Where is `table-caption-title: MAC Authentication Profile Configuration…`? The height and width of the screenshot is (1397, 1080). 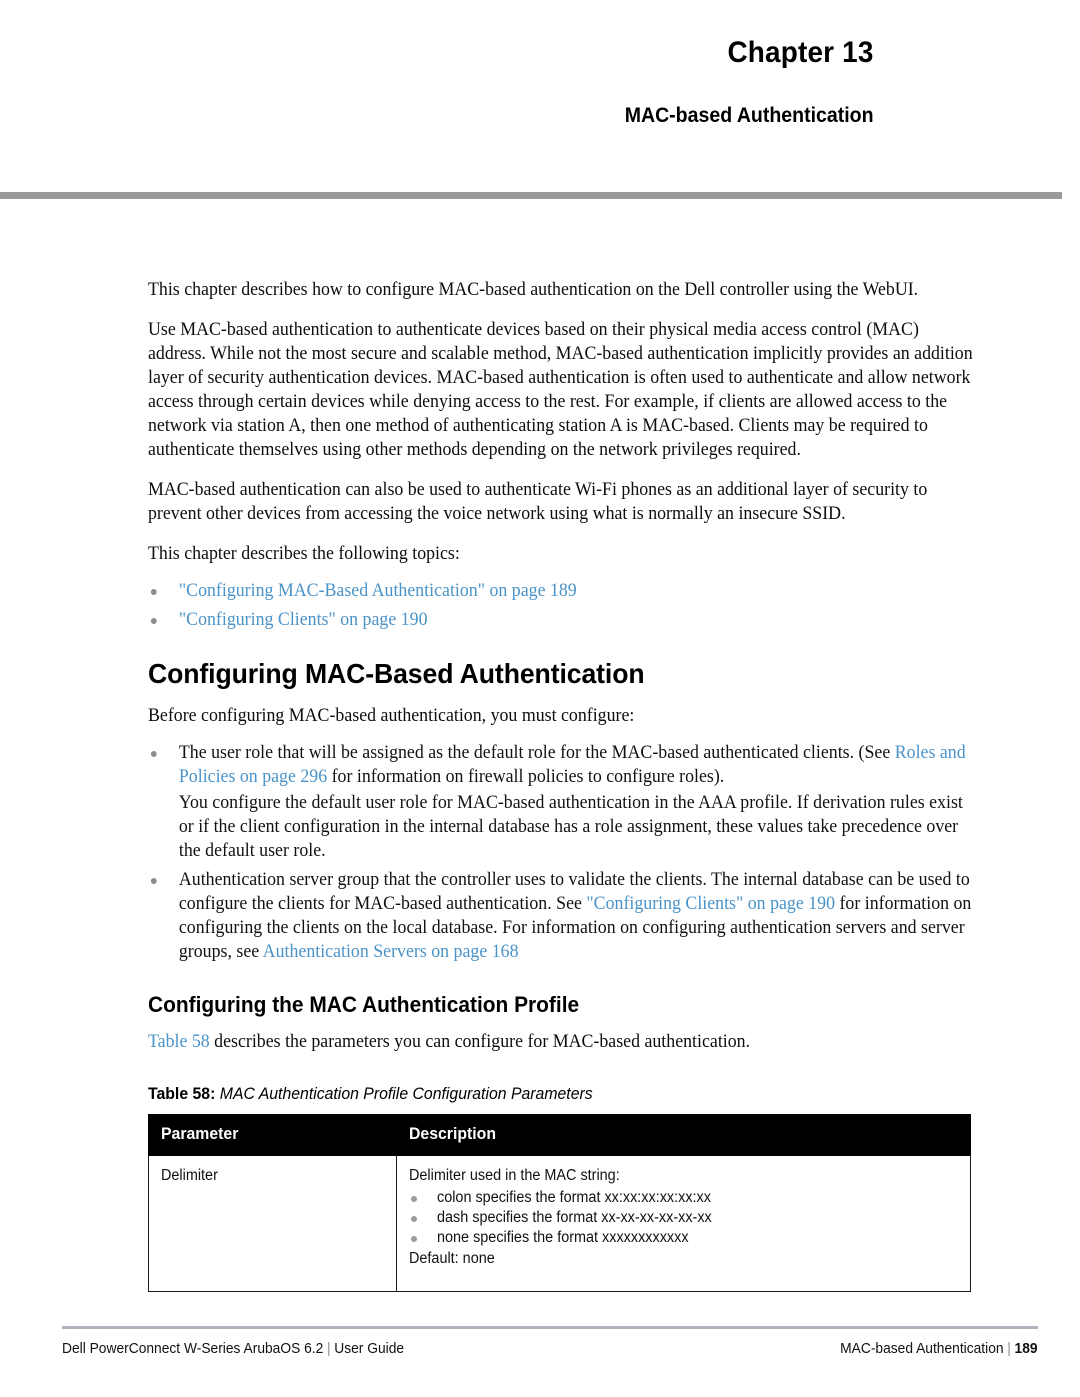 table-caption-title: MAC Authentication Profile Configuration… is located at coordinates (406, 1093).